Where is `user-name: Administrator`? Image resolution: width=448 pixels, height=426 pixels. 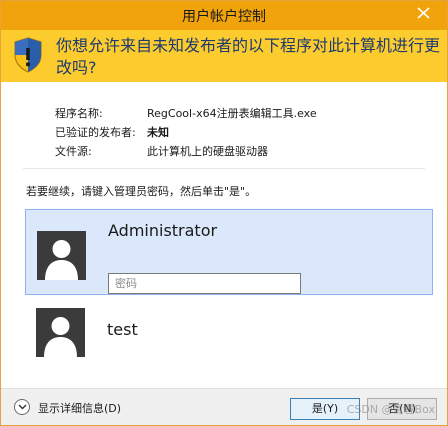
user-name: Administrator is located at coordinates (163, 230).